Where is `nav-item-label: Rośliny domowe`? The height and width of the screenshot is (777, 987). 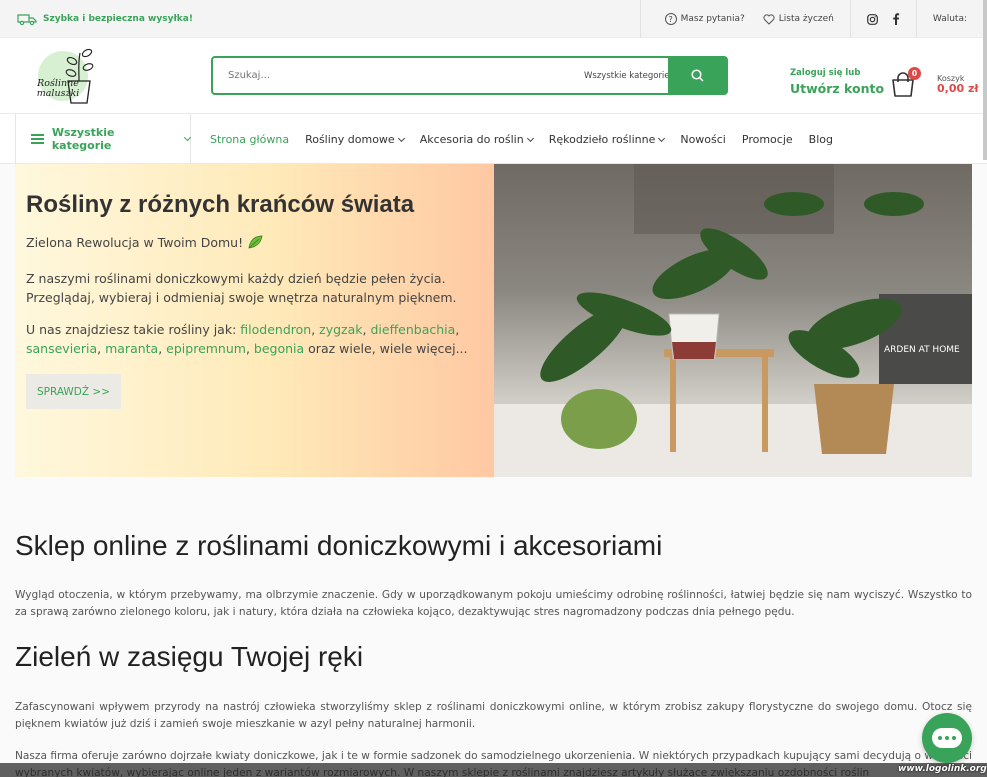 nav-item-label: Rośliny domowe is located at coordinates (350, 139).